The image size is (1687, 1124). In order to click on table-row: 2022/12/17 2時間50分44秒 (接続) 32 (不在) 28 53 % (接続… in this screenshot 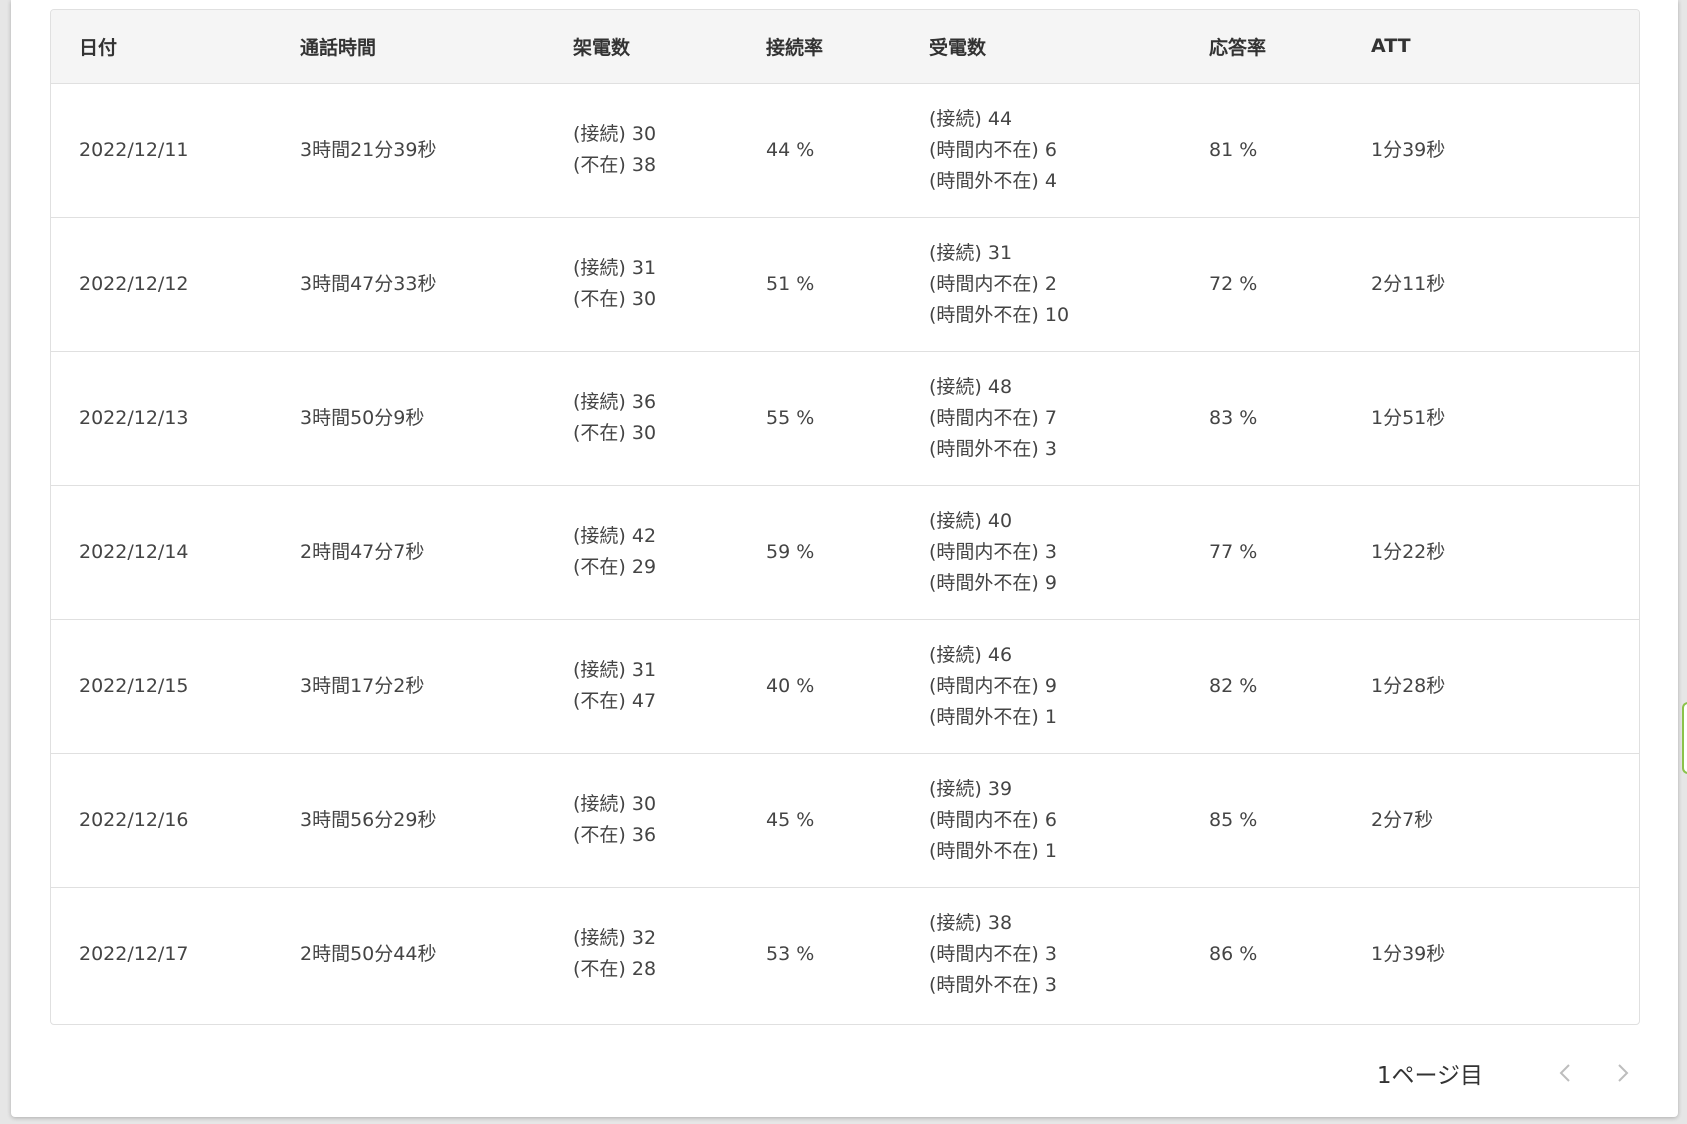, I will do `click(845, 953)`.